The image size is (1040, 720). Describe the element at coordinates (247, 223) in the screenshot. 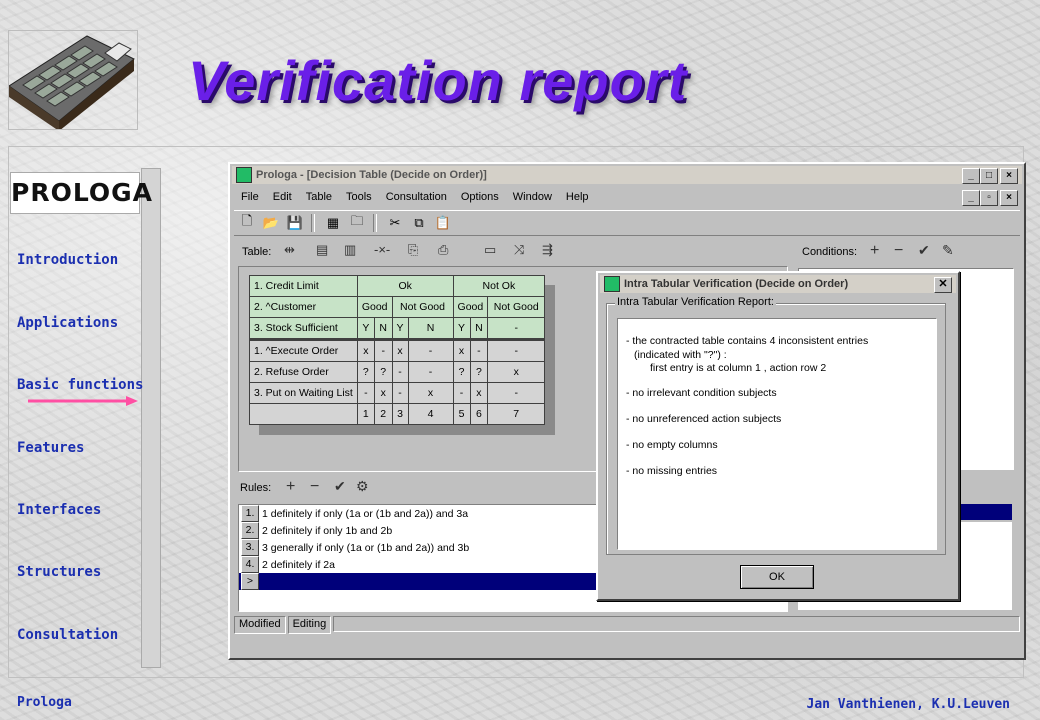

I see `new-file-icon: 🗋` at that location.